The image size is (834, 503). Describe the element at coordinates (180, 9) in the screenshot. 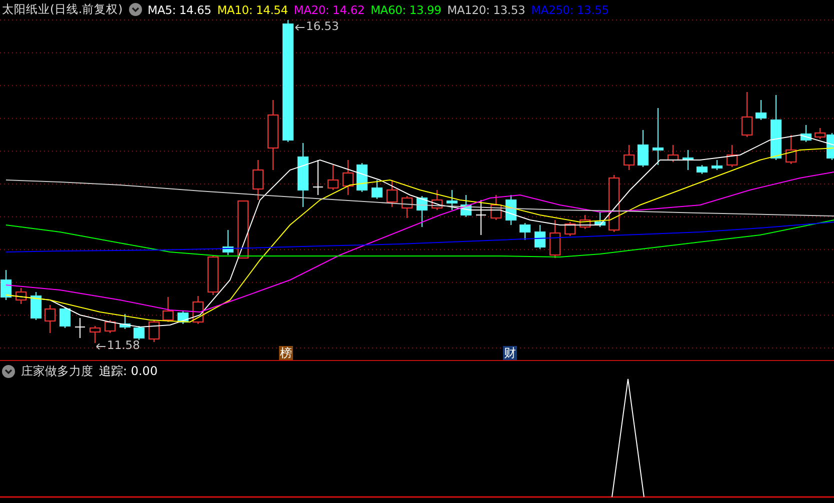

I see `moving-average-value: MA5: 14.65` at that location.